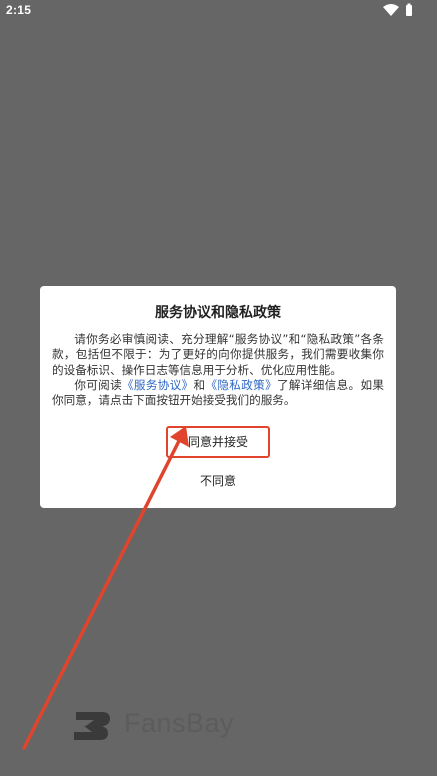 The height and width of the screenshot is (776, 437). I want to click on paragraph-2-prefix: 你可阅读, so click(98, 384).